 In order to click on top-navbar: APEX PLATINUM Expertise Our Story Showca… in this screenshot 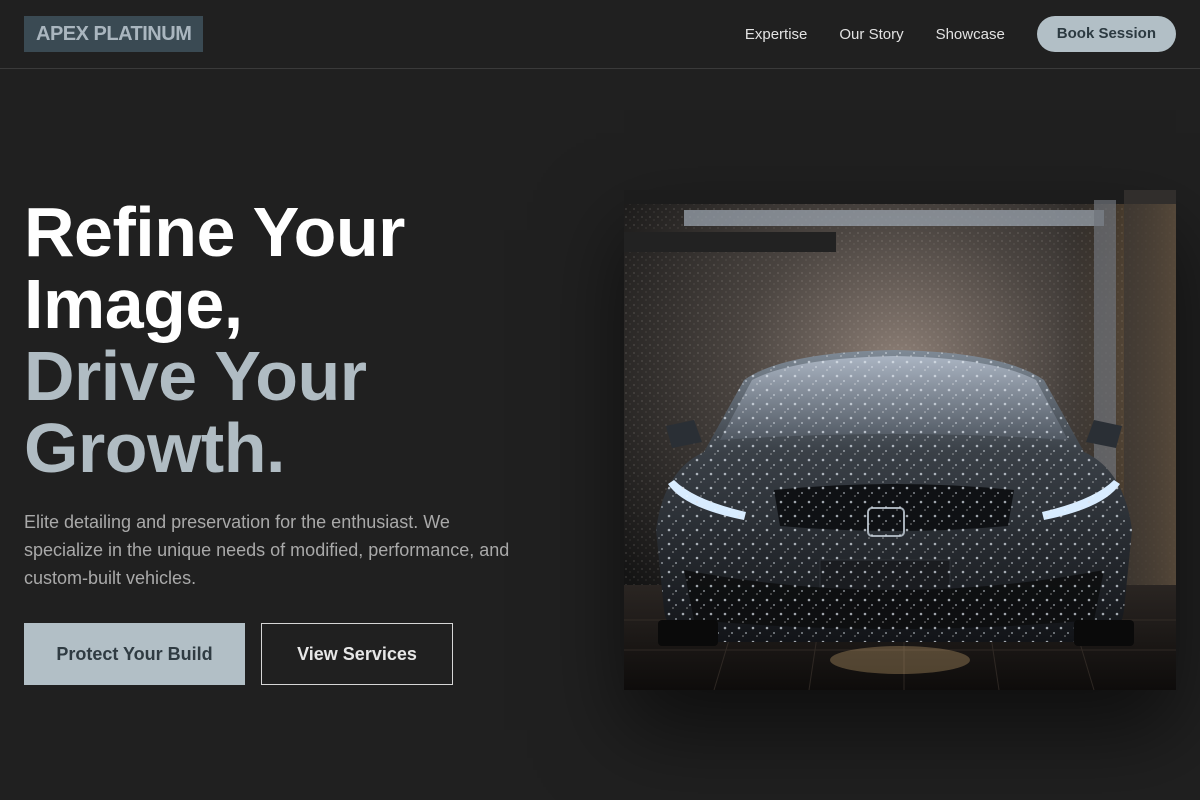, I will do `click(600, 34)`.